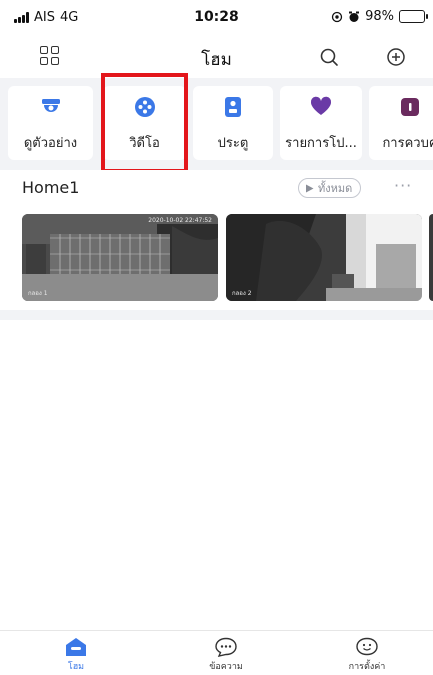 Image resolution: width=433 pixels, height=675 pixels. I want to click on alarm-icon, so click(354, 16).